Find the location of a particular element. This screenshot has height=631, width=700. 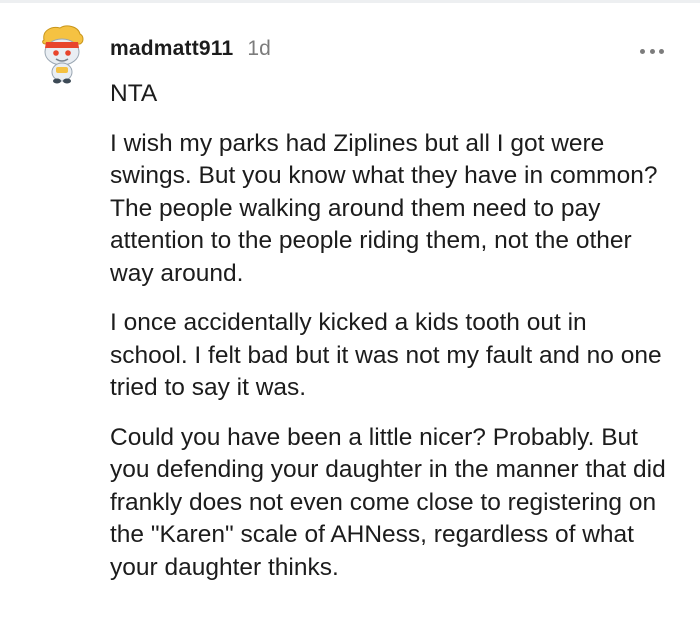

comment-timestamp: 1d is located at coordinates (259, 48).